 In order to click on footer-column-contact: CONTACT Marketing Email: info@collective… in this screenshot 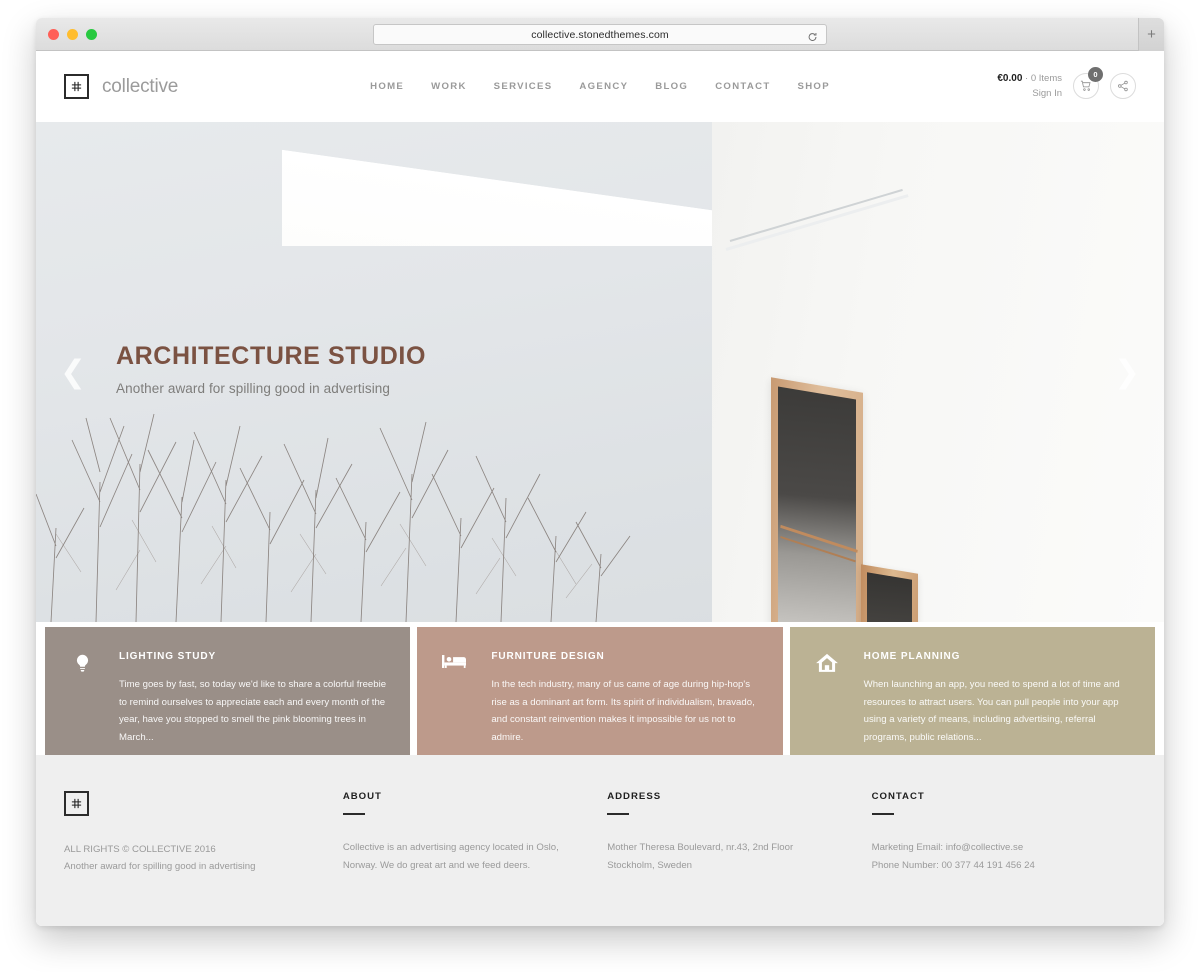, I will do `click(1003, 858)`.